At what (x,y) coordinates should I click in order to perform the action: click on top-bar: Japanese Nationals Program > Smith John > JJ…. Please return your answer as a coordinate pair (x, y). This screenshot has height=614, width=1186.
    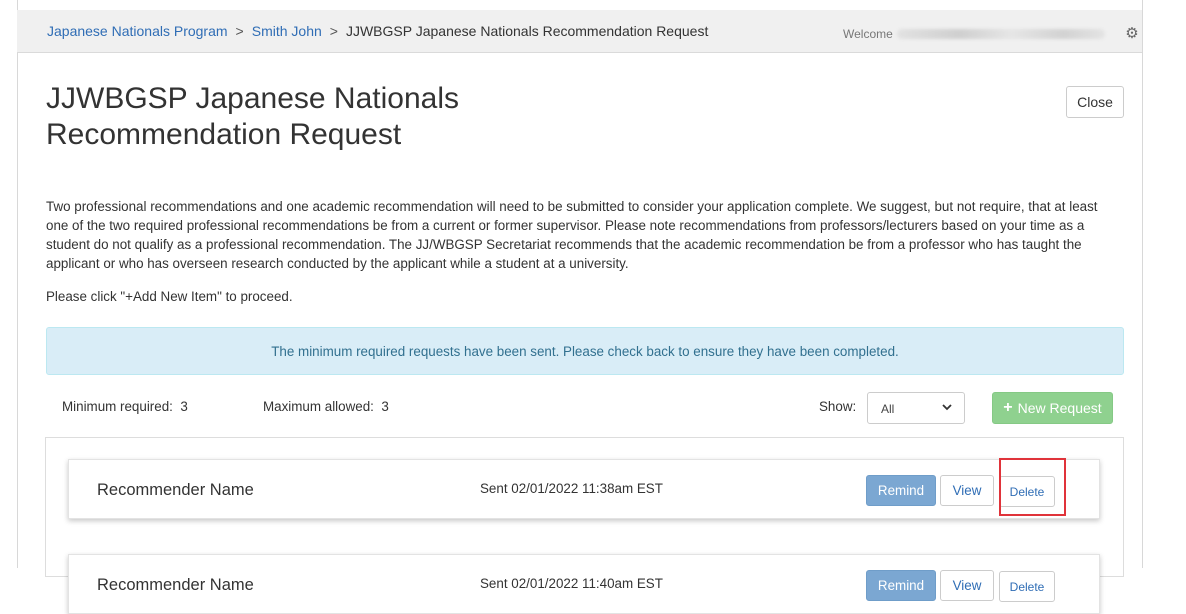
    Looking at the image, I should click on (579, 31).